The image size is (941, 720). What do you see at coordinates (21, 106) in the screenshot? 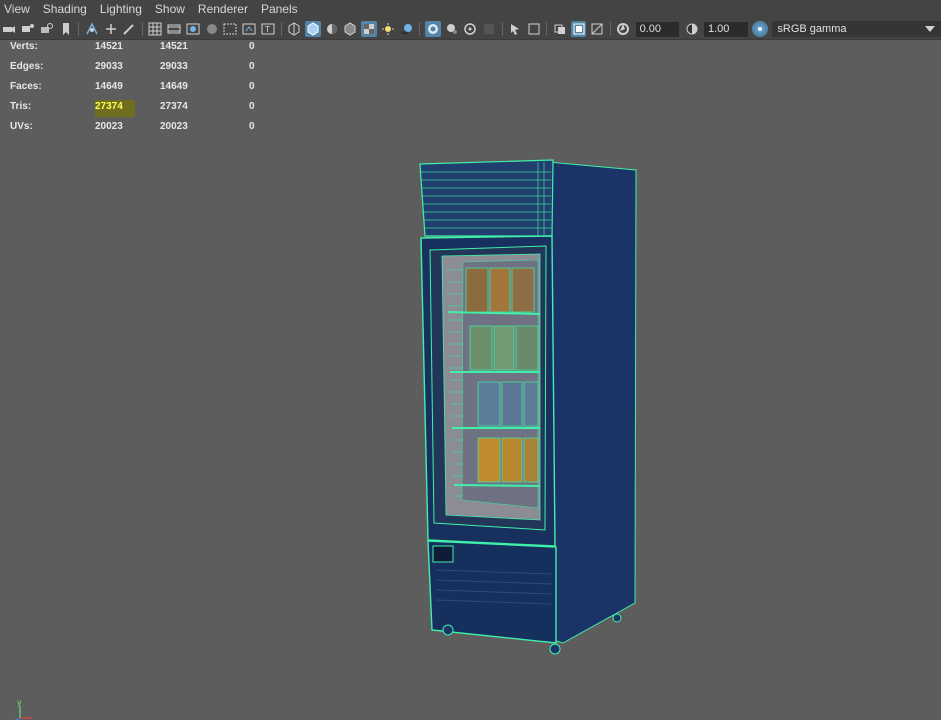
I see `hud-label: Tris:` at bounding box center [21, 106].